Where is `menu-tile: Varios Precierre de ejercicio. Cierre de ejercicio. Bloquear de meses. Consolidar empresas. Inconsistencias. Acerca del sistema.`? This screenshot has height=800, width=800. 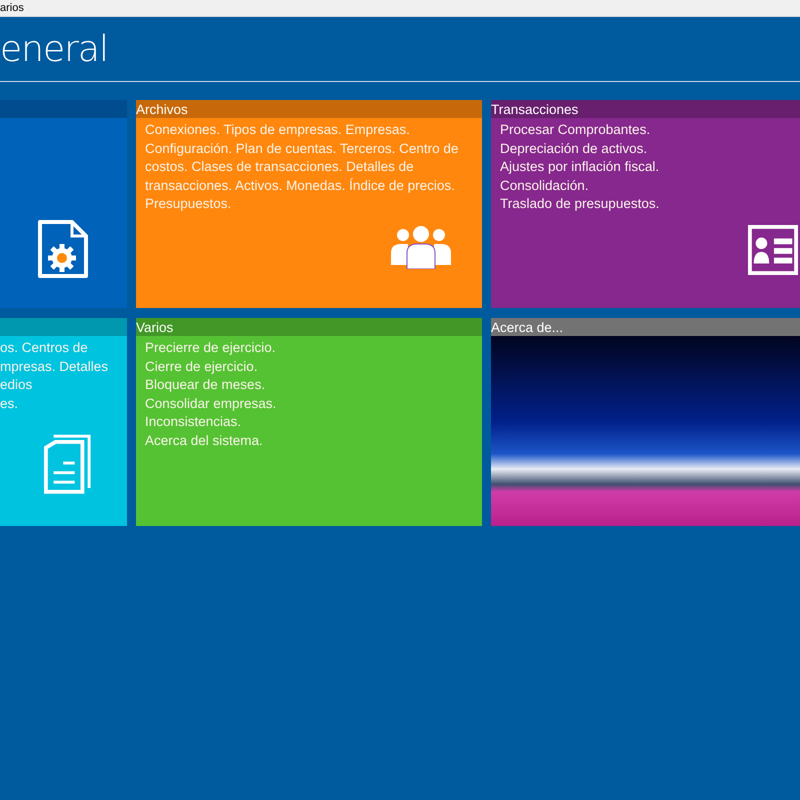 menu-tile: Varios Precierre de ejercicio. Cierre de ejercicio. Bloquear de meses. Consolidar empresas. Inconsistencias. Acerca del sistema. is located at coordinates (309, 422).